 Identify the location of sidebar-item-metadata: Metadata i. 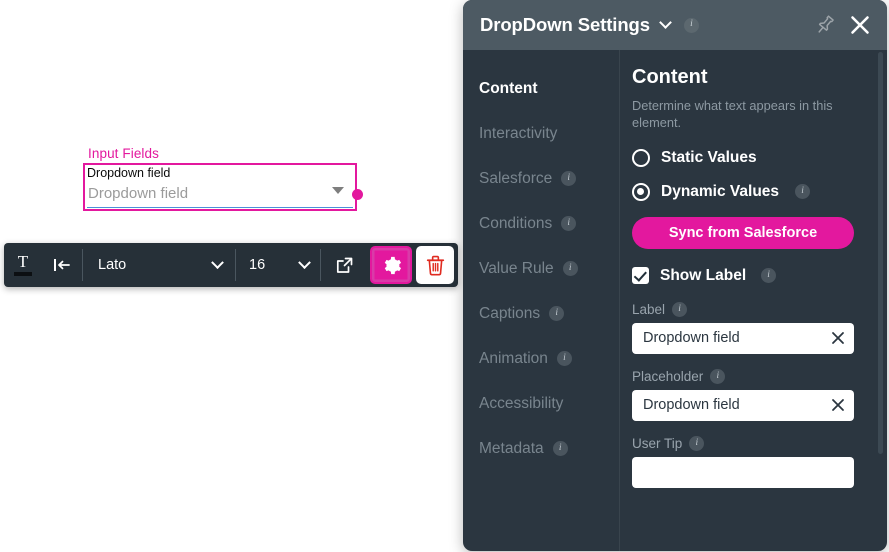
(549, 448).